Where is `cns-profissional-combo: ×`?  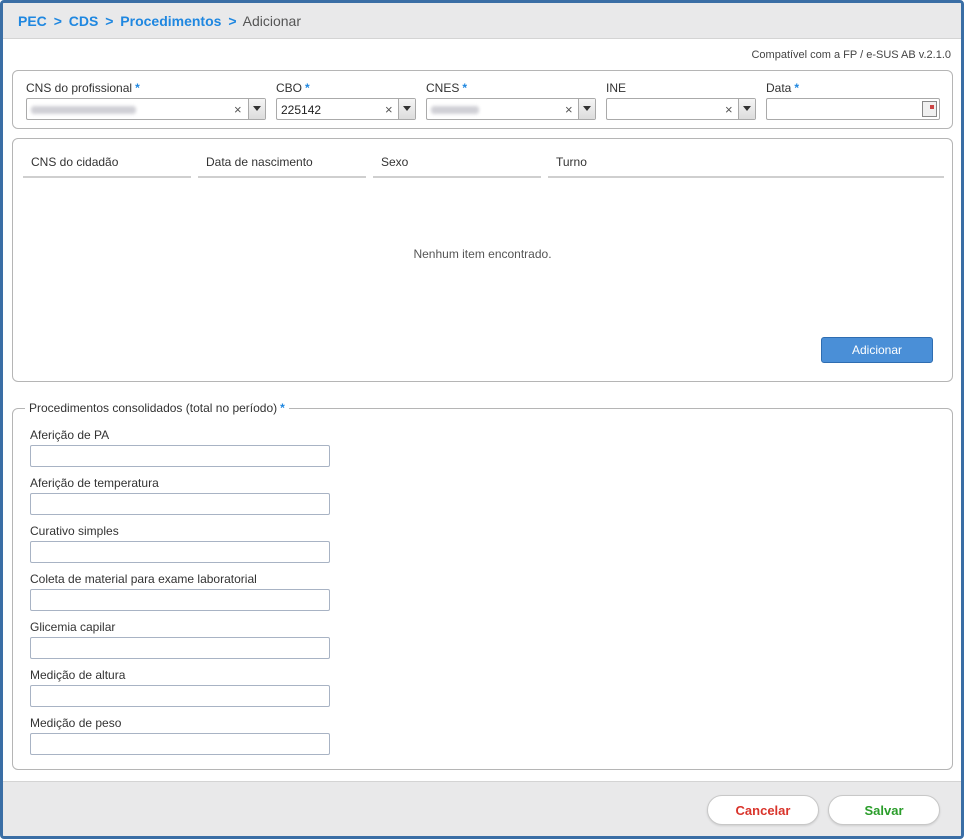
cns-profissional-combo: × is located at coordinates (146, 109).